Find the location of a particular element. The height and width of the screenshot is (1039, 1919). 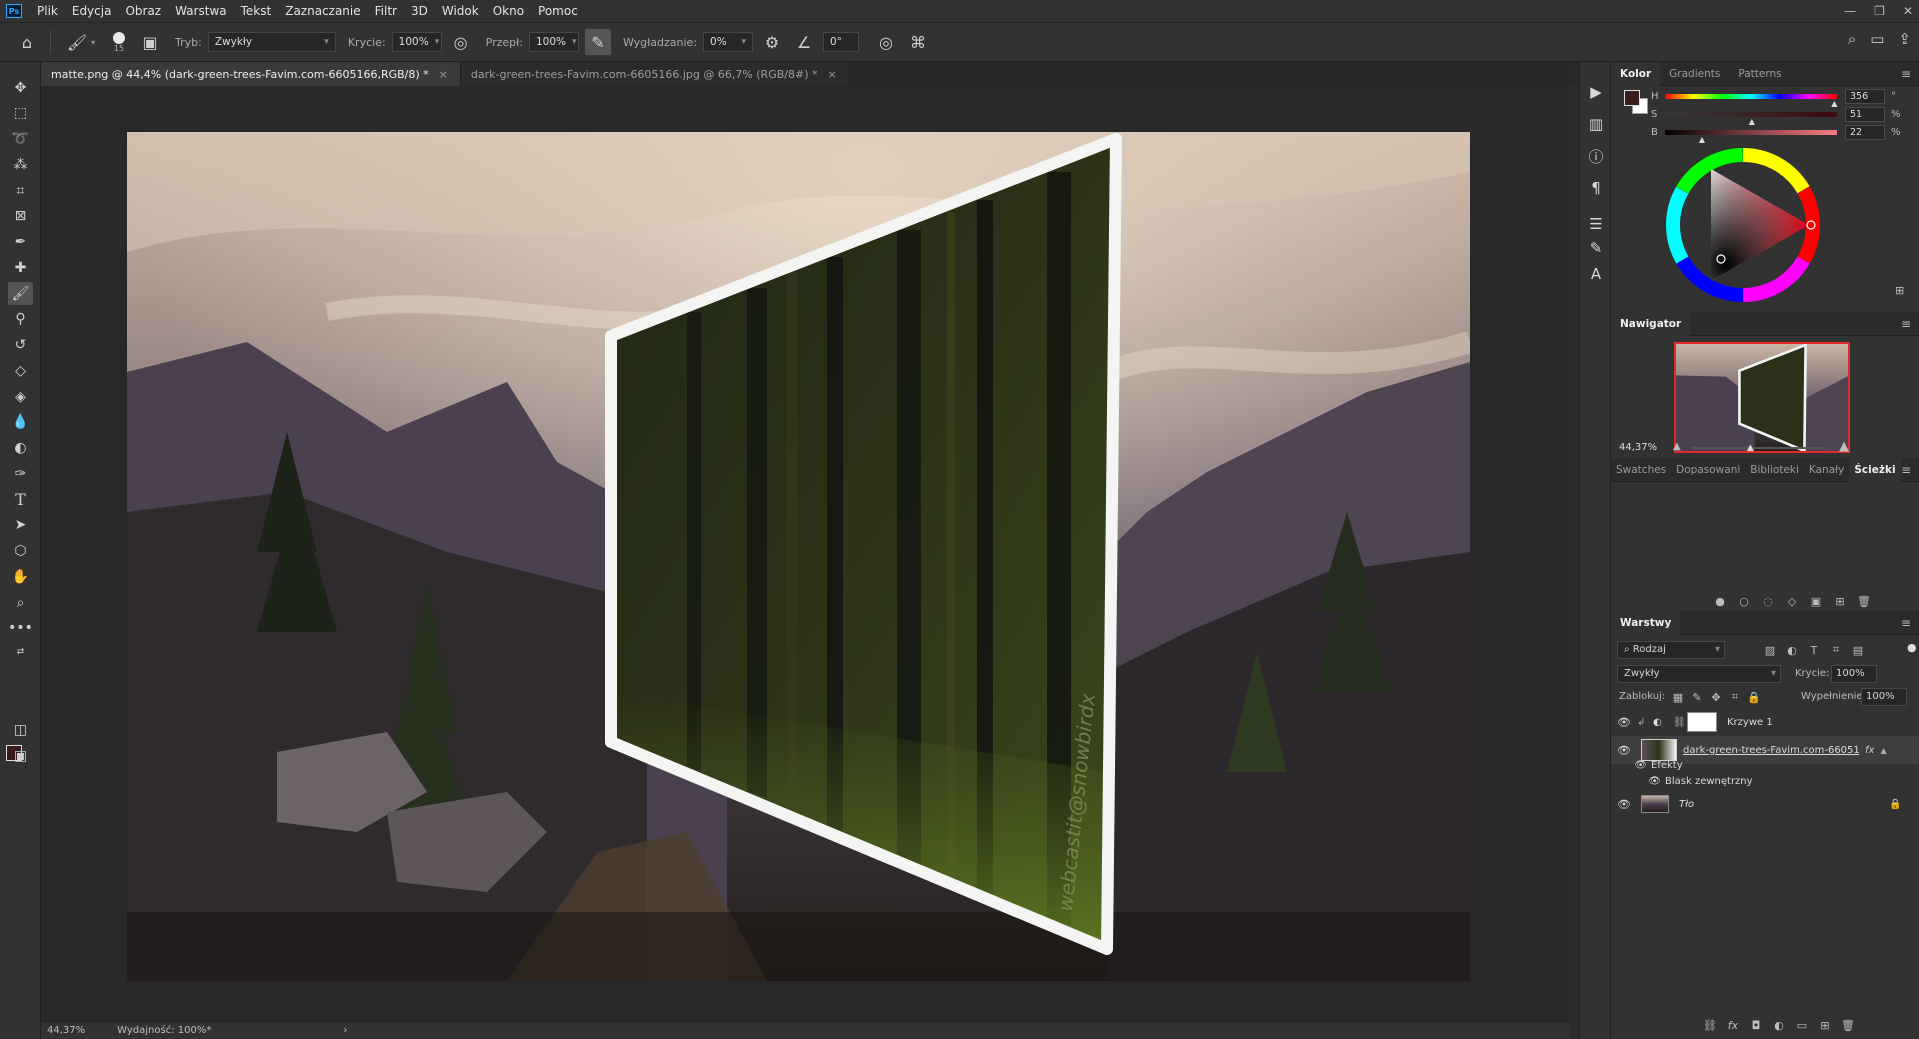

adjustments-icon: ☰ is located at coordinates (1596, 224).